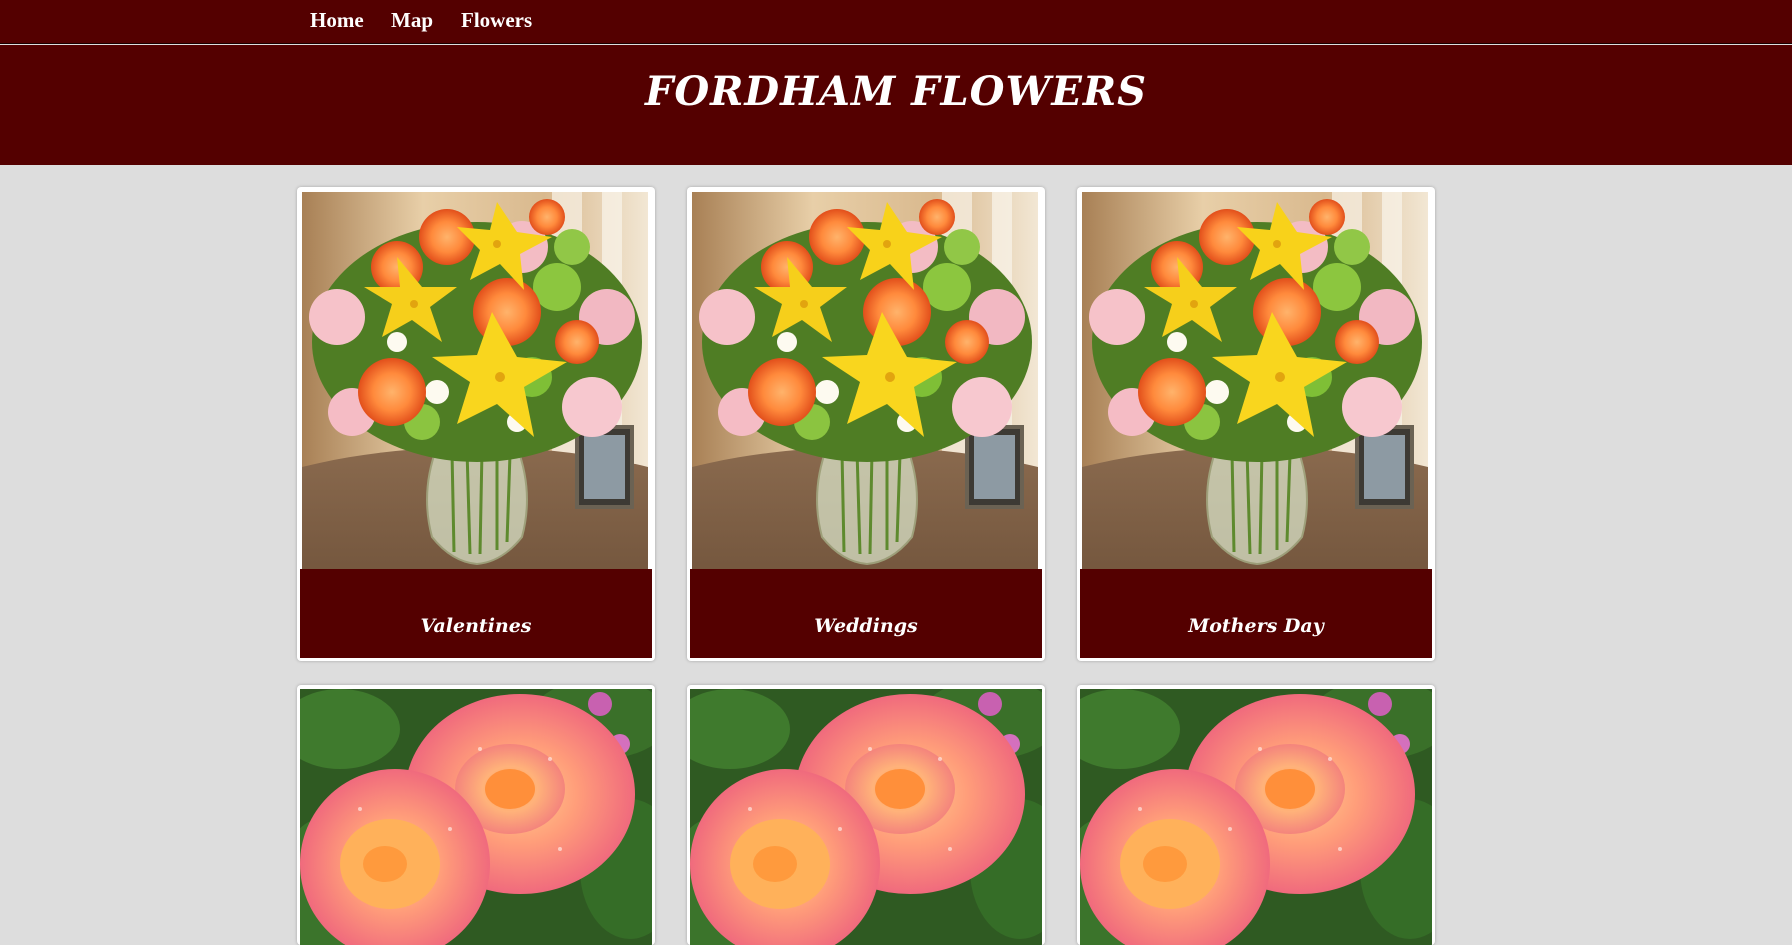 The height and width of the screenshot is (945, 1792). Describe the element at coordinates (476, 613) in the screenshot. I see `caption-bar: Valentines` at that location.